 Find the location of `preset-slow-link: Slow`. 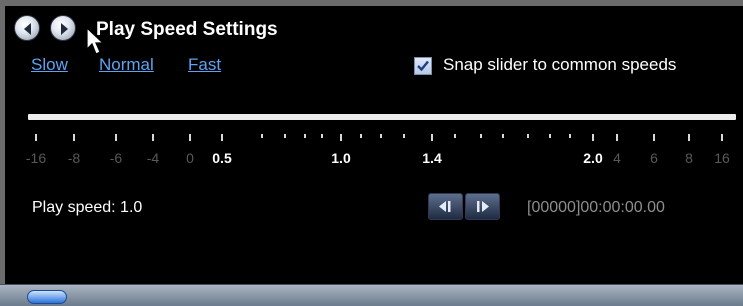

preset-slow-link: Slow is located at coordinates (49, 65).